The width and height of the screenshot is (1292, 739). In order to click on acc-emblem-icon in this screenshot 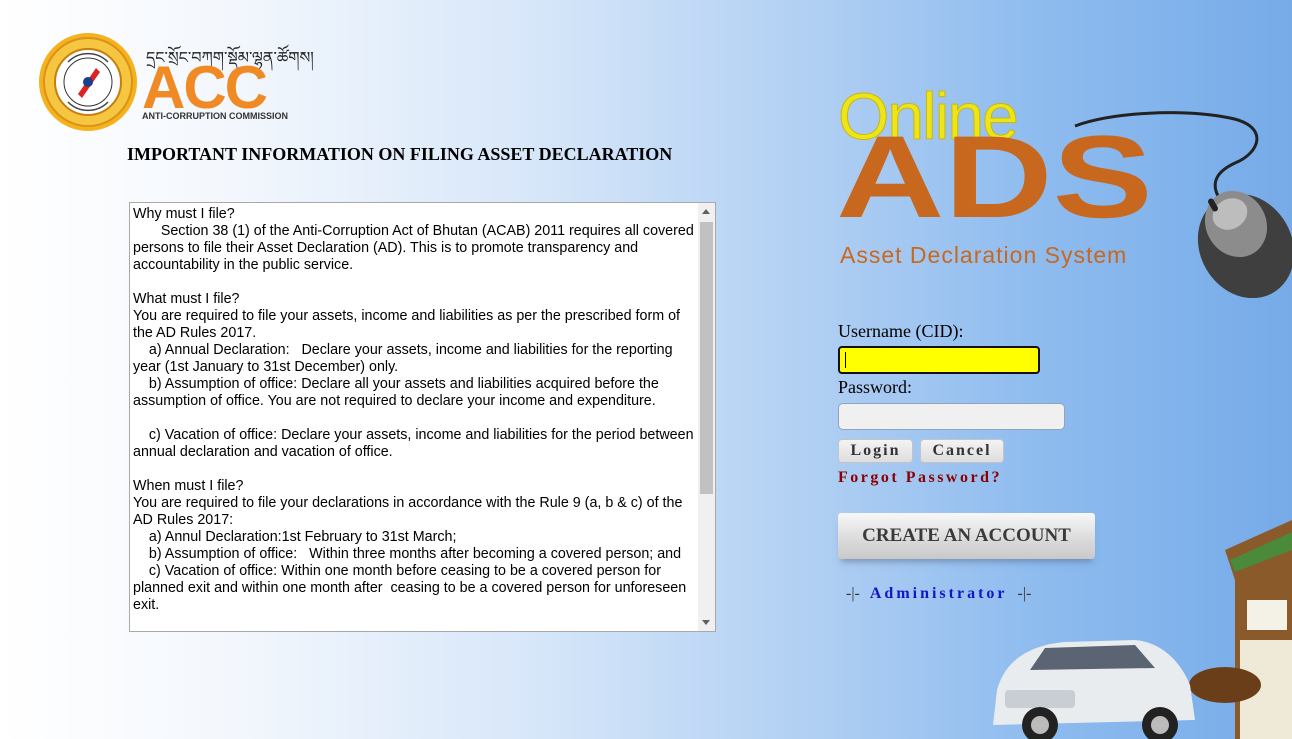, I will do `click(88, 82)`.